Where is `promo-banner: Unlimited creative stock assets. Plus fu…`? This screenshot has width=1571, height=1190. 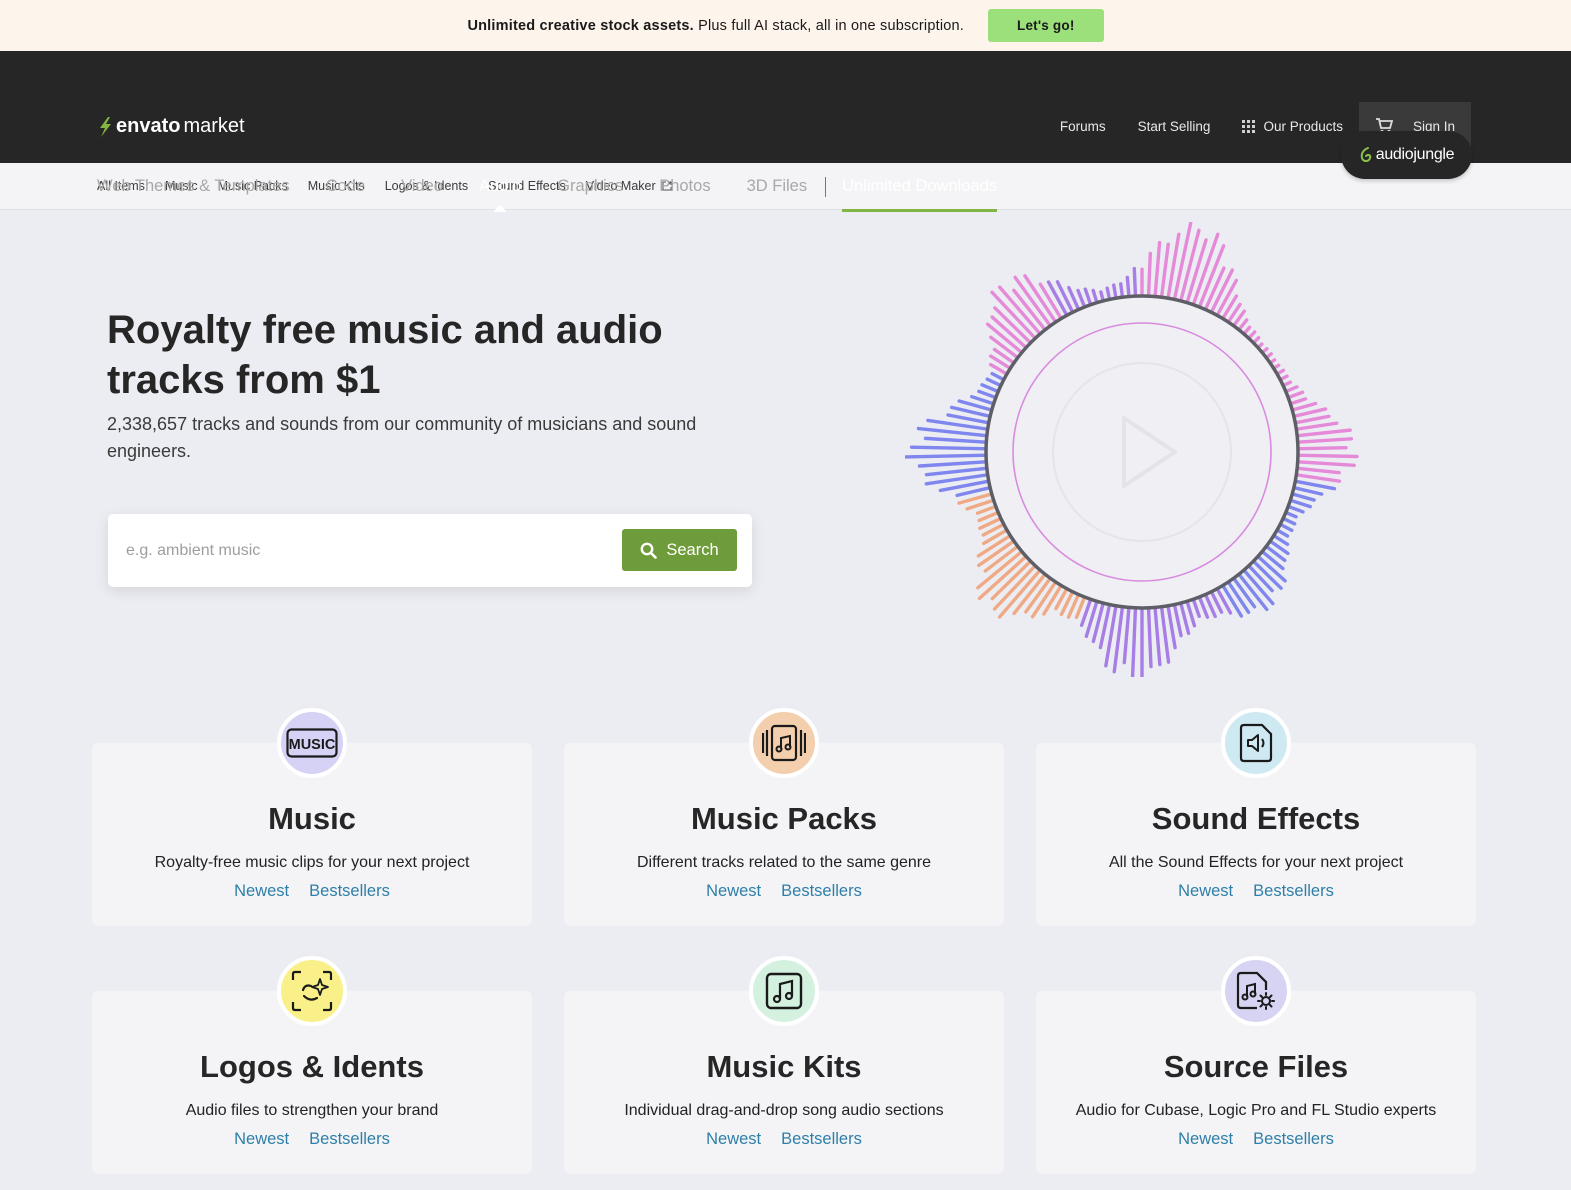 promo-banner: Unlimited creative stock assets. Plus fu… is located at coordinates (785, 25).